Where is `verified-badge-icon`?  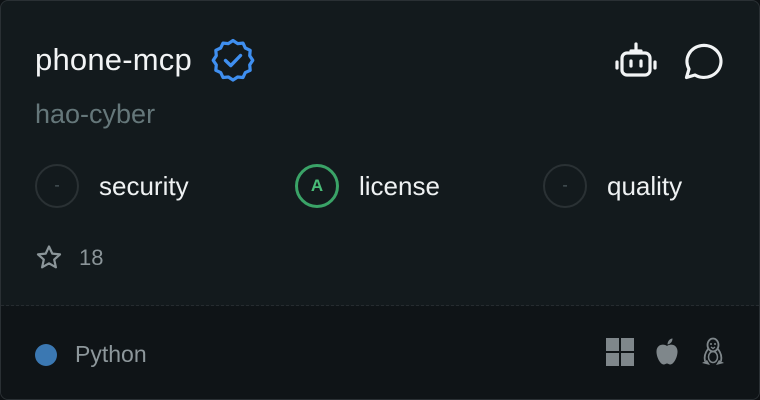
verified-badge-icon is located at coordinates (233, 60).